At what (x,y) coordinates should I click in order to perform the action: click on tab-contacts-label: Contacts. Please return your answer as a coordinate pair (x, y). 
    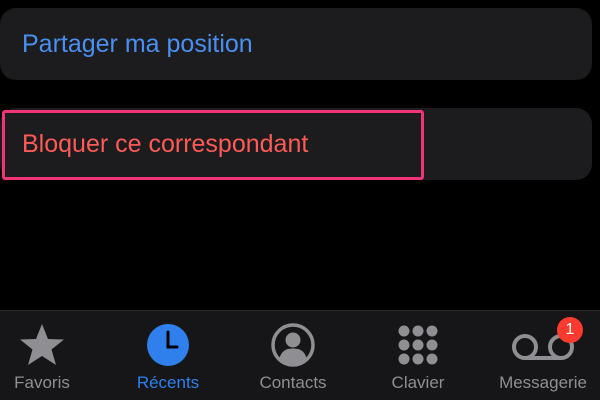
    Looking at the image, I should click on (293, 382).